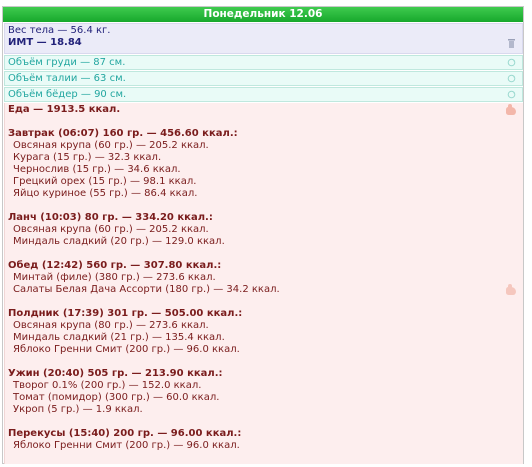  What do you see at coordinates (67, 94) in the screenshot?
I see `hips-measure: Объём бёдер — 90 см.` at bounding box center [67, 94].